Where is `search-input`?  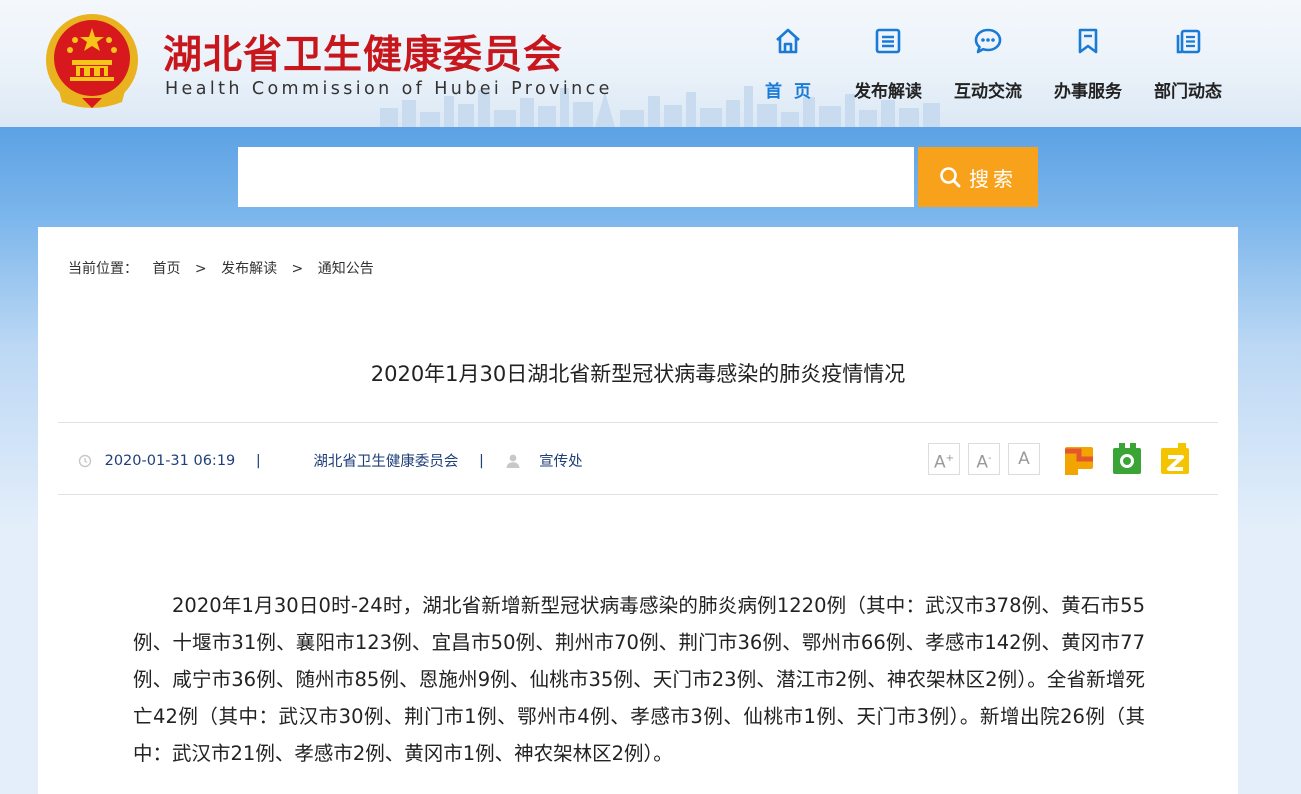
search-input is located at coordinates (576, 177).